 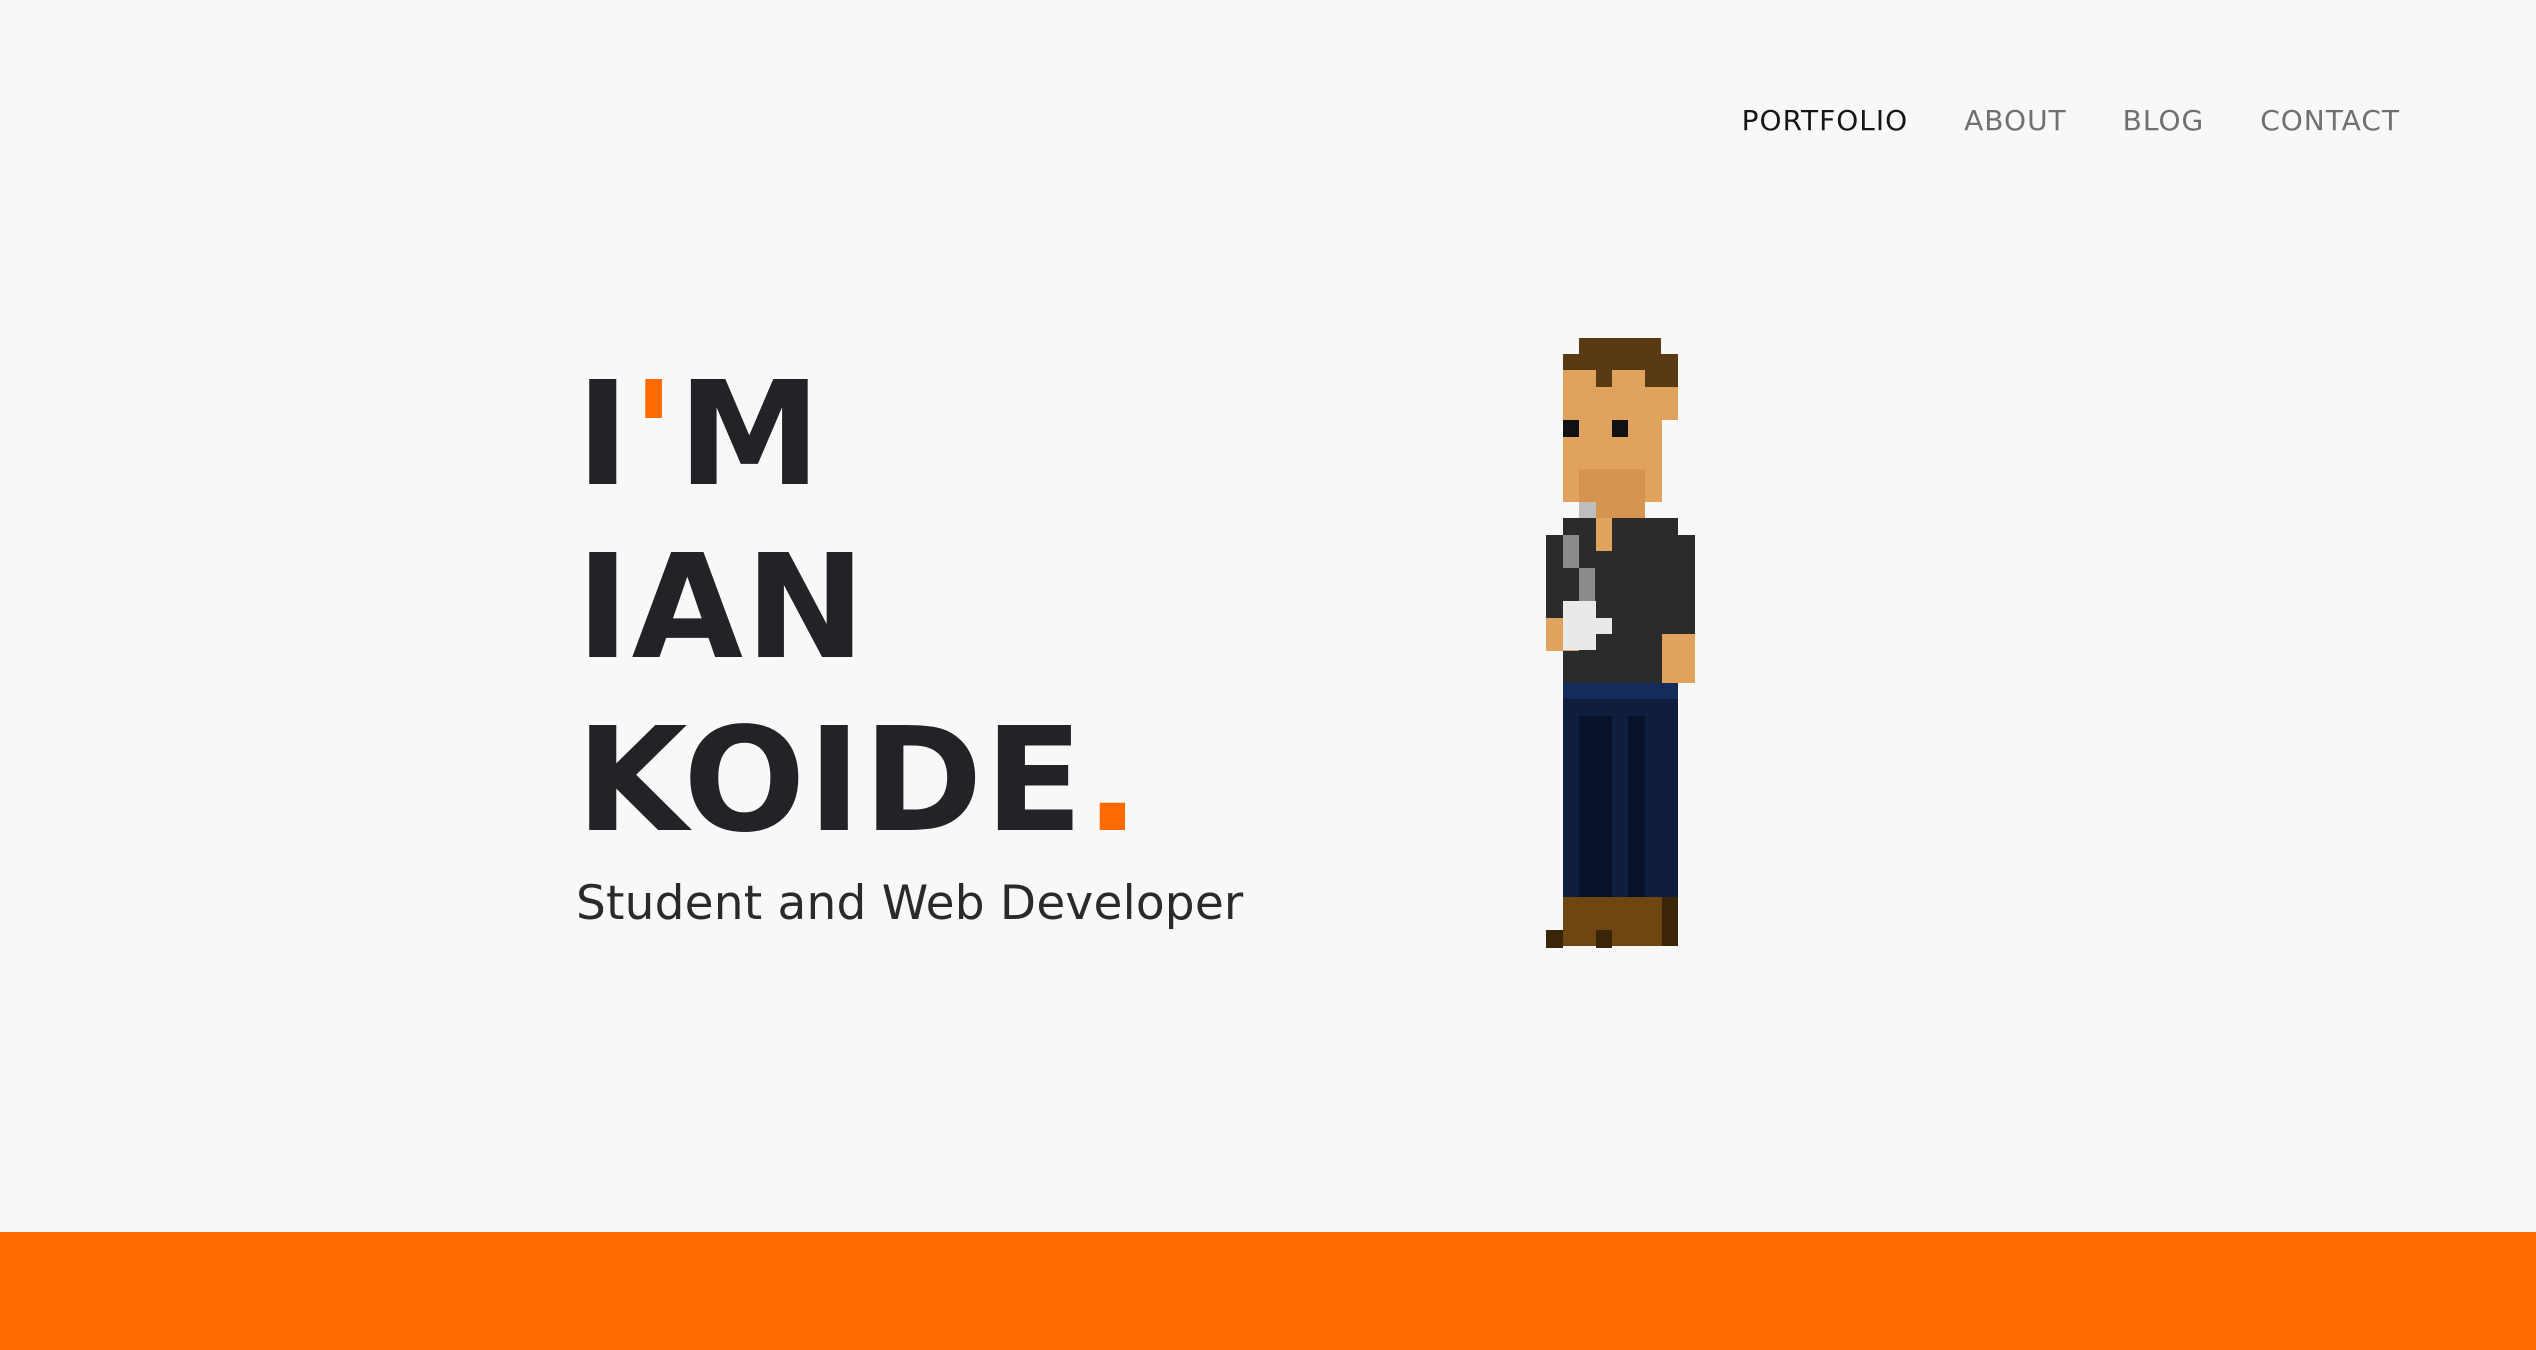 What do you see at coordinates (2164, 121) in the screenshot?
I see `nav-link-blog: BLOG` at bounding box center [2164, 121].